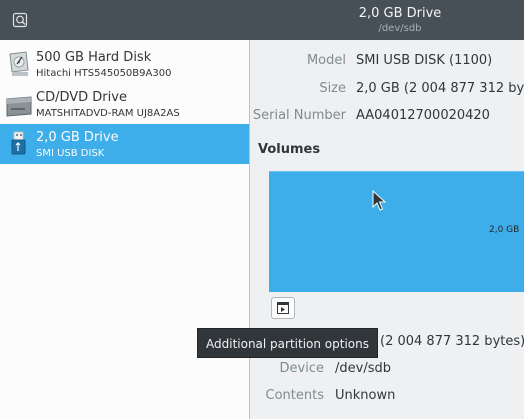 The height and width of the screenshot is (419, 524). Describe the element at coordinates (287, 343) in the screenshot. I see `partition-options-tooltip: Additional partition options` at that location.